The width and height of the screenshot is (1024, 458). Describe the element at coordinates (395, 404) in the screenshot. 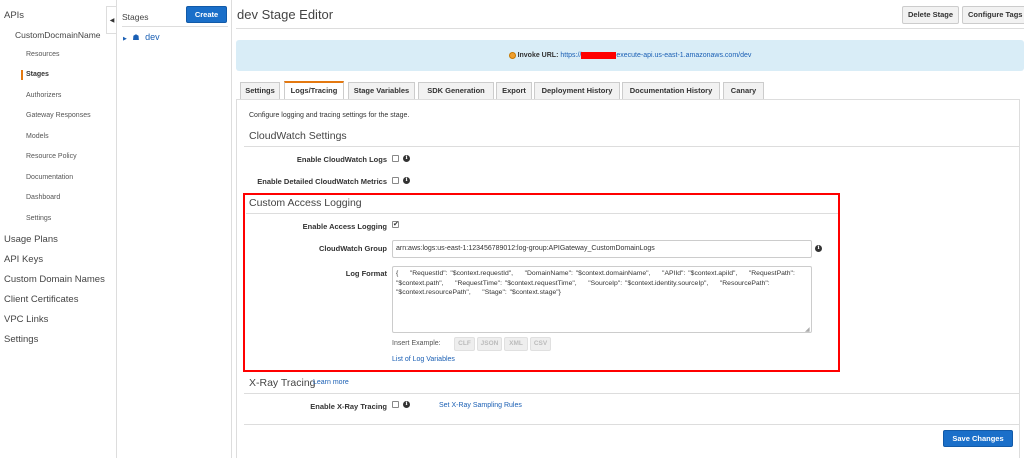

I see `xray-checkbox` at that location.